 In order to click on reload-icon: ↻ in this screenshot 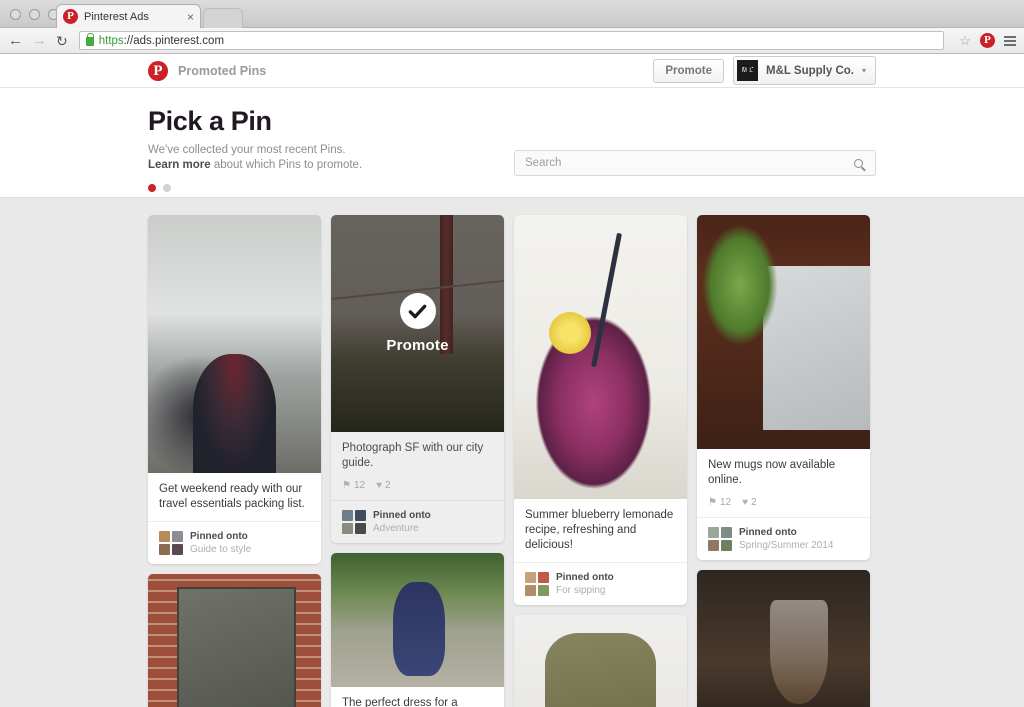, I will do `click(62, 41)`.